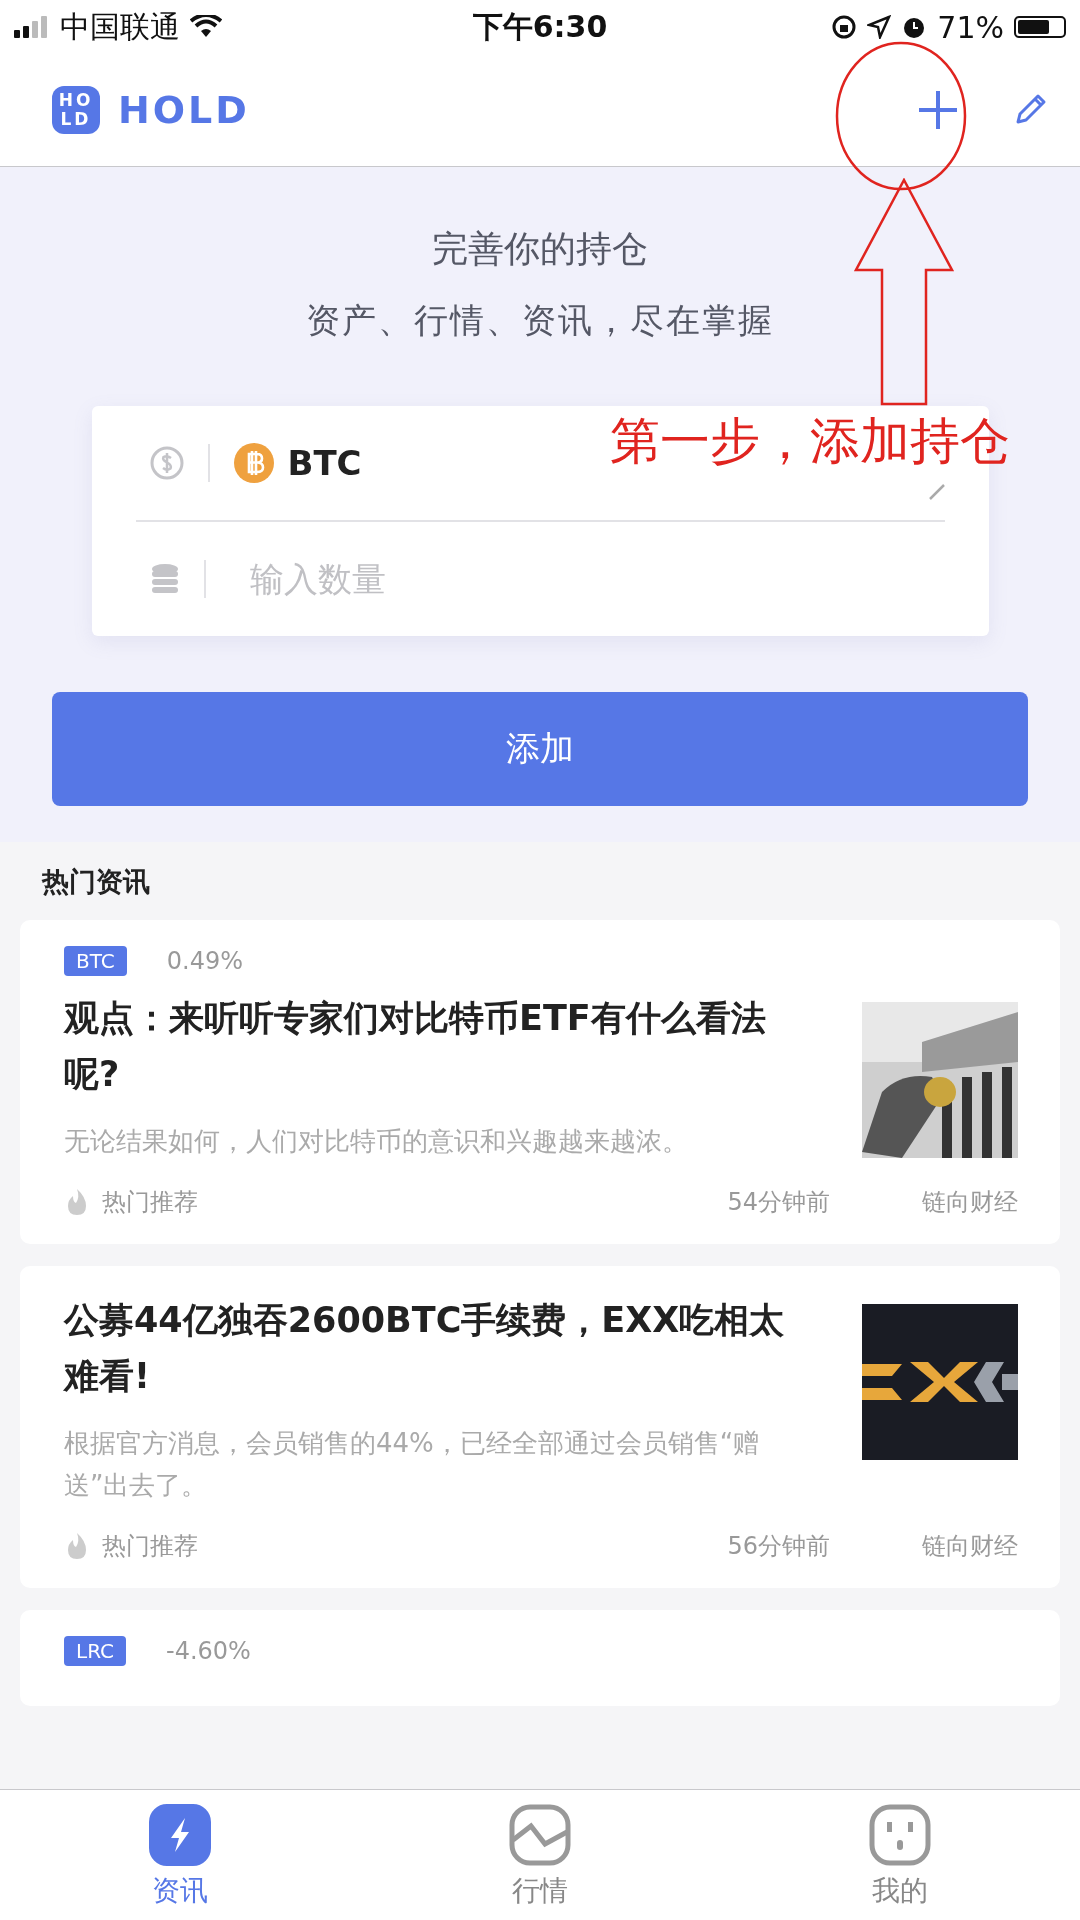 The image size is (1080, 1920). What do you see at coordinates (180, 1835) in the screenshot?
I see `lightning-icon` at bounding box center [180, 1835].